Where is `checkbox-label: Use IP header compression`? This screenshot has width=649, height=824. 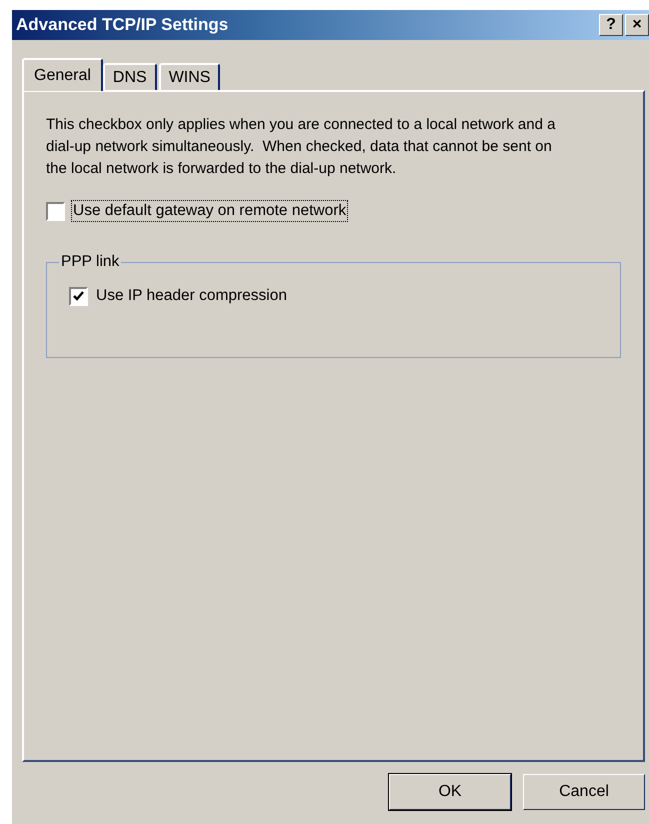
checkbox-label: Use IP header compression is located at coordinates (191, 296).